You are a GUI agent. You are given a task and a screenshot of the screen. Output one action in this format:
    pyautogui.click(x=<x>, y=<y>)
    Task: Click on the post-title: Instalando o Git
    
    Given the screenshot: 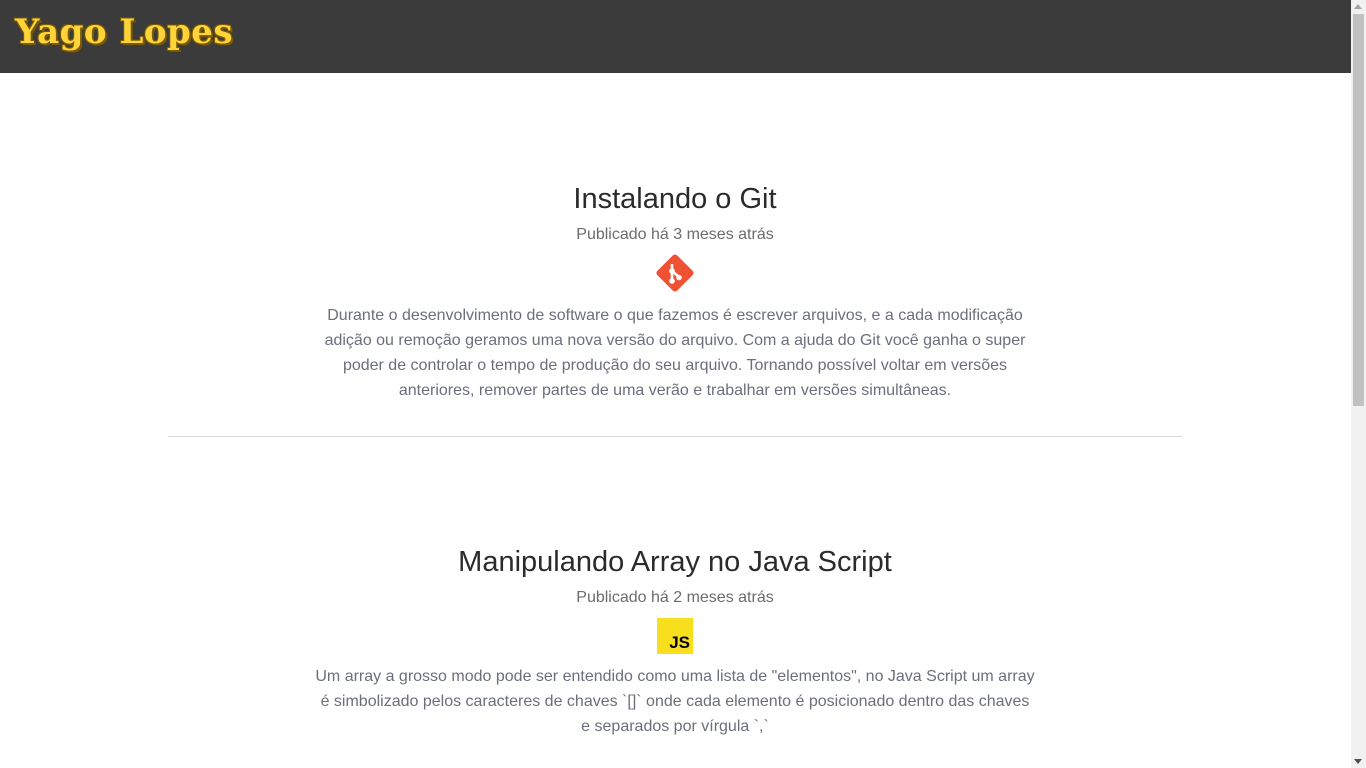 What is the action you would take?
    pyautogui.click(x=675, y=199)
    